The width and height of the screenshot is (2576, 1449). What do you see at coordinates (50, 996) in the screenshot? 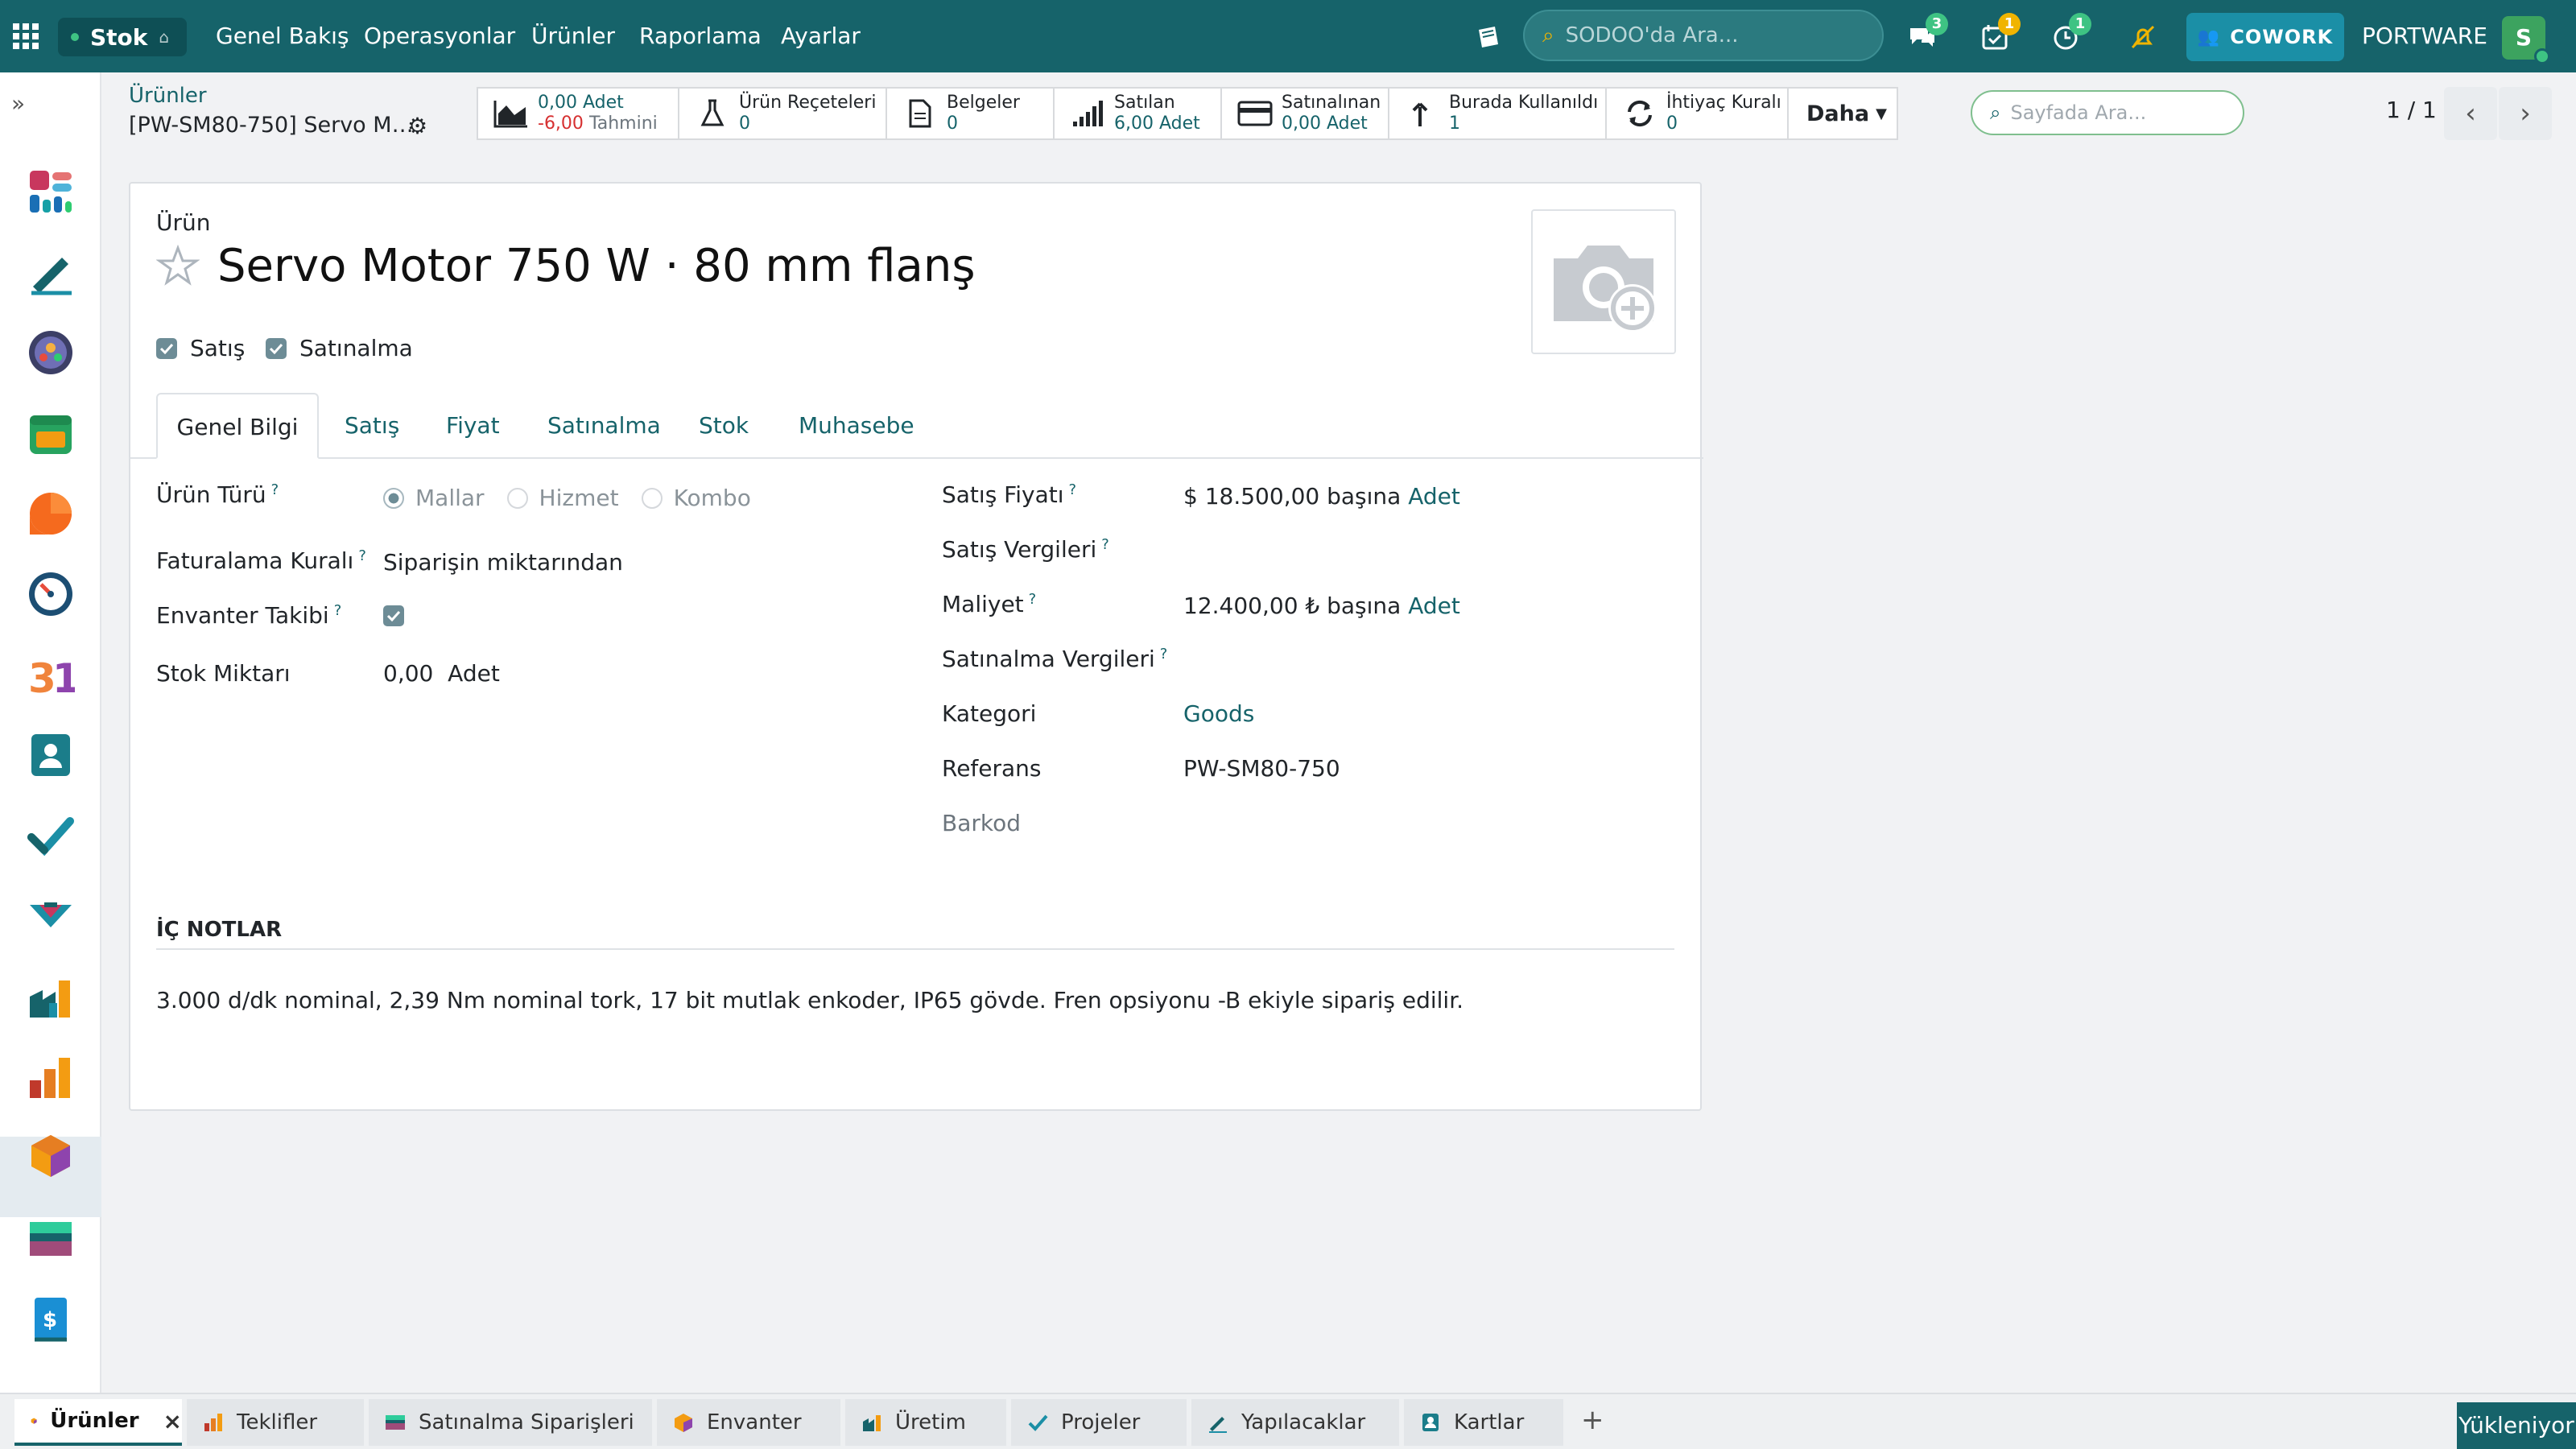
I see `rail-manufacturing-icon` at bounding box center [50, 996].